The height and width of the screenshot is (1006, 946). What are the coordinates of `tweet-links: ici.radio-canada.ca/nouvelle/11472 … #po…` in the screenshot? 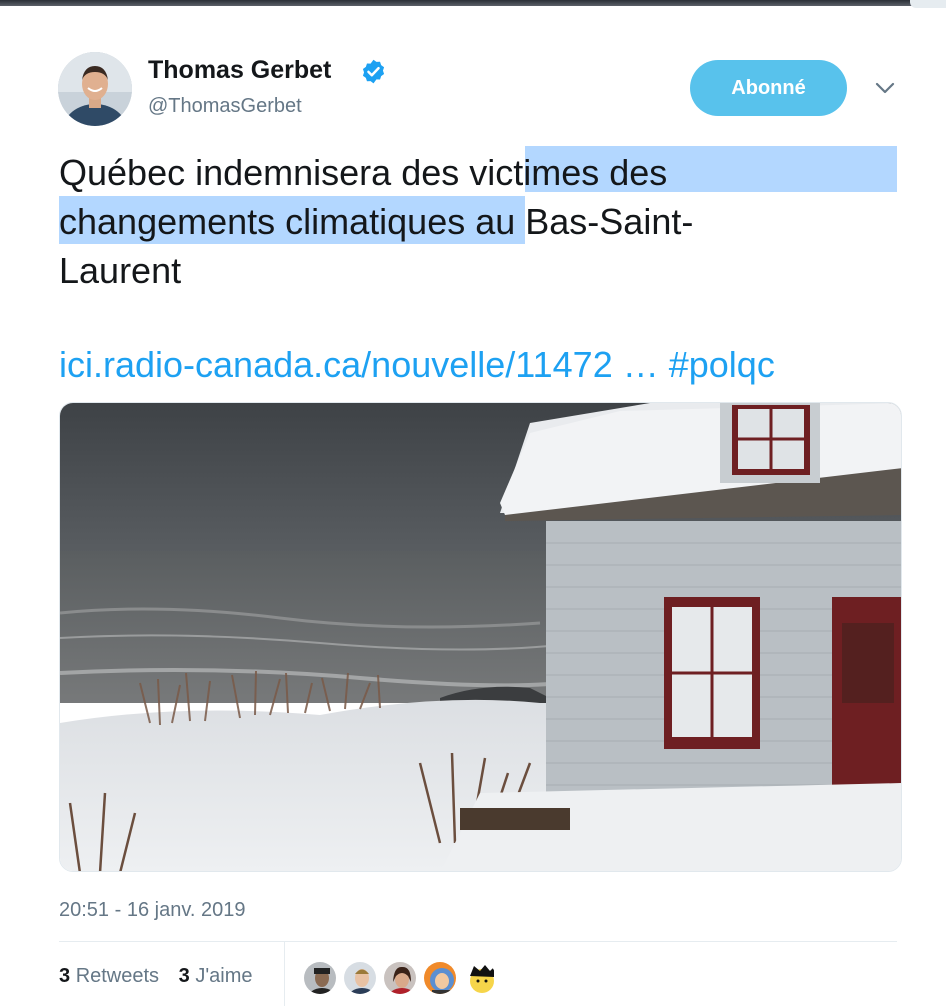 It's located at (417, 365).